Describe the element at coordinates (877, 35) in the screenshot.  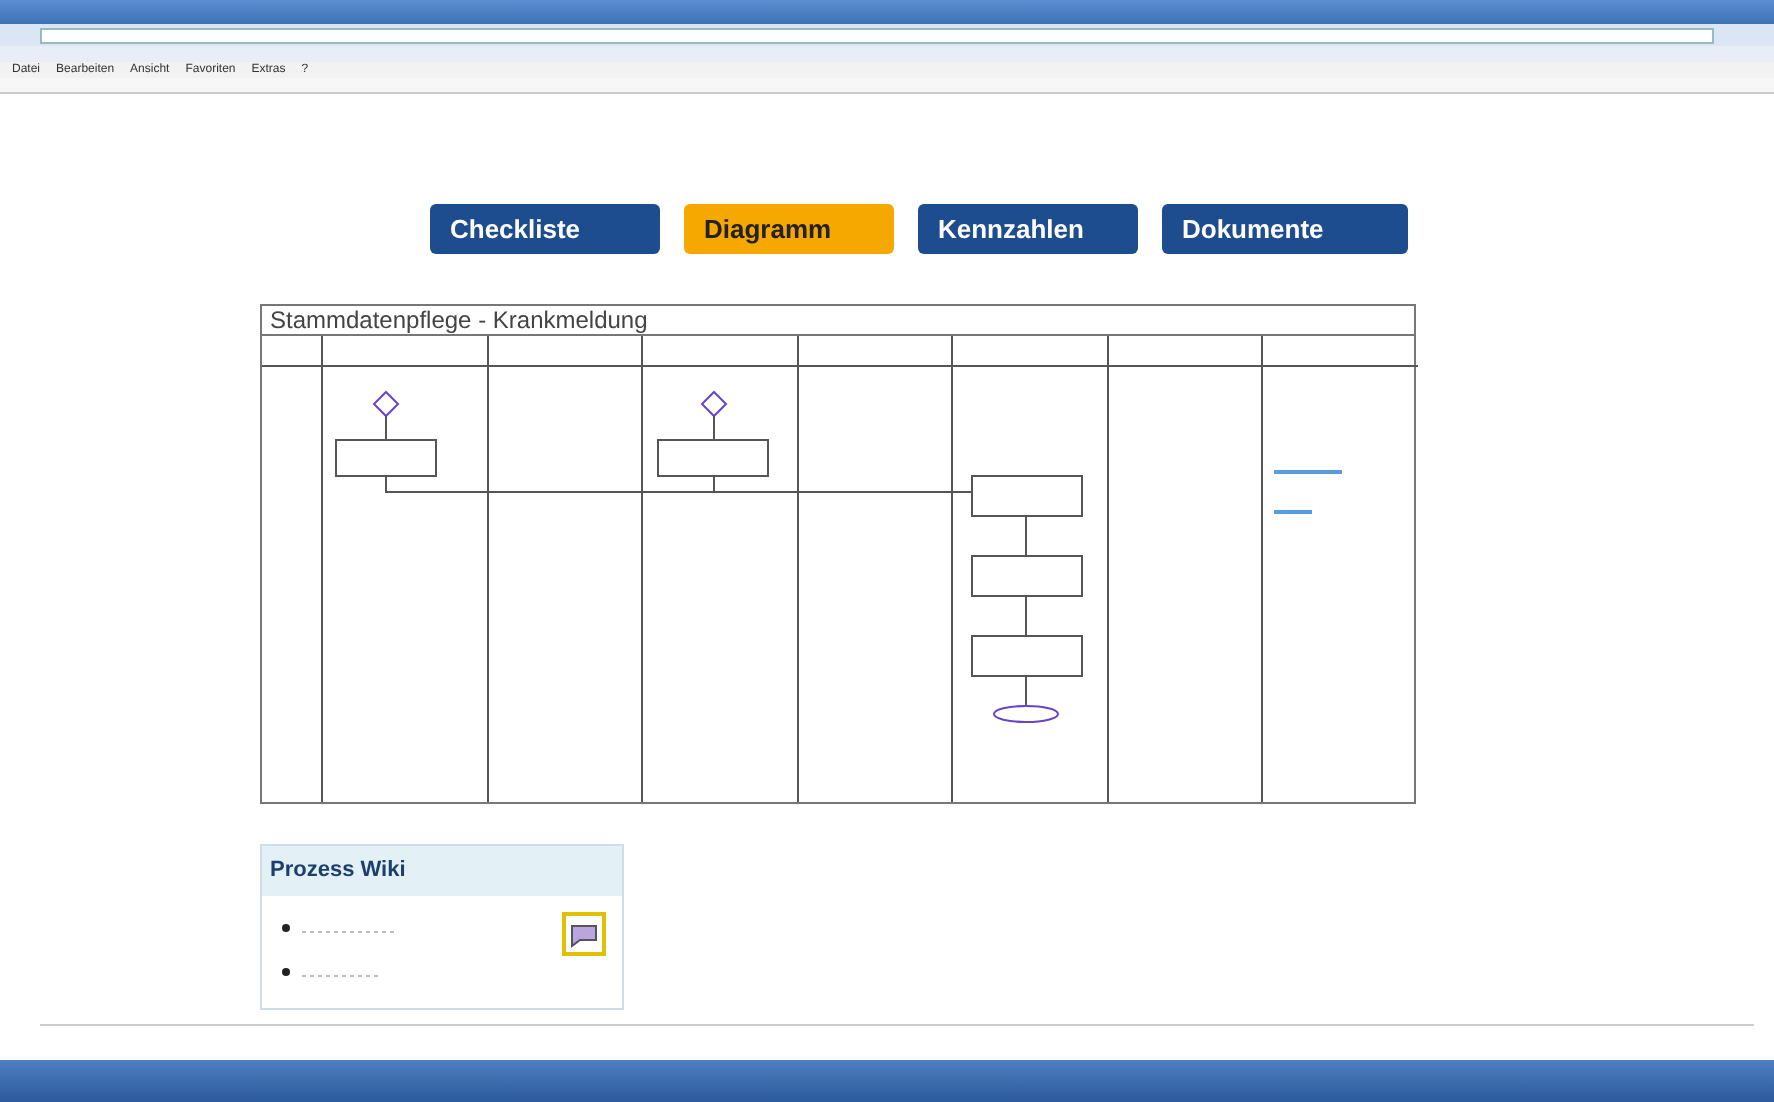
I see `address-field` at that location.